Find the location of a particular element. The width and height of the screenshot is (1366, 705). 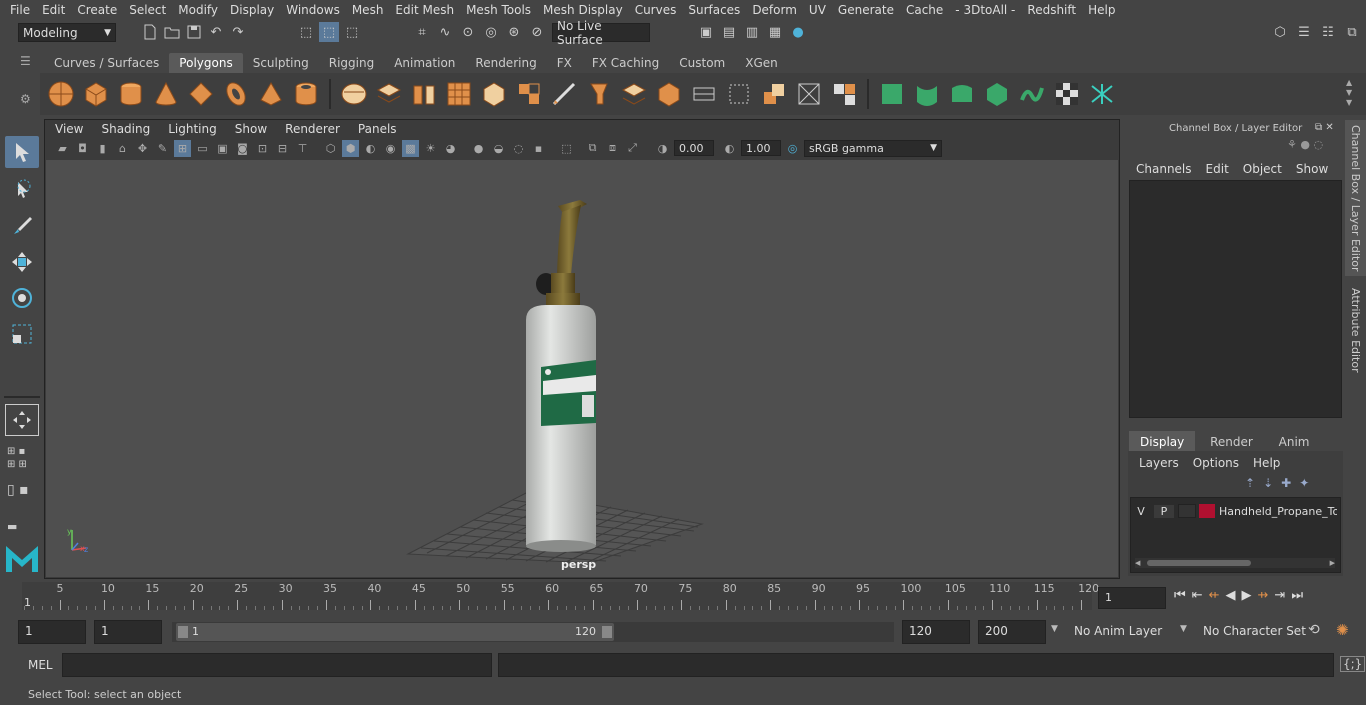

uv-stitch-icon is located at coordinates (1032, 94).